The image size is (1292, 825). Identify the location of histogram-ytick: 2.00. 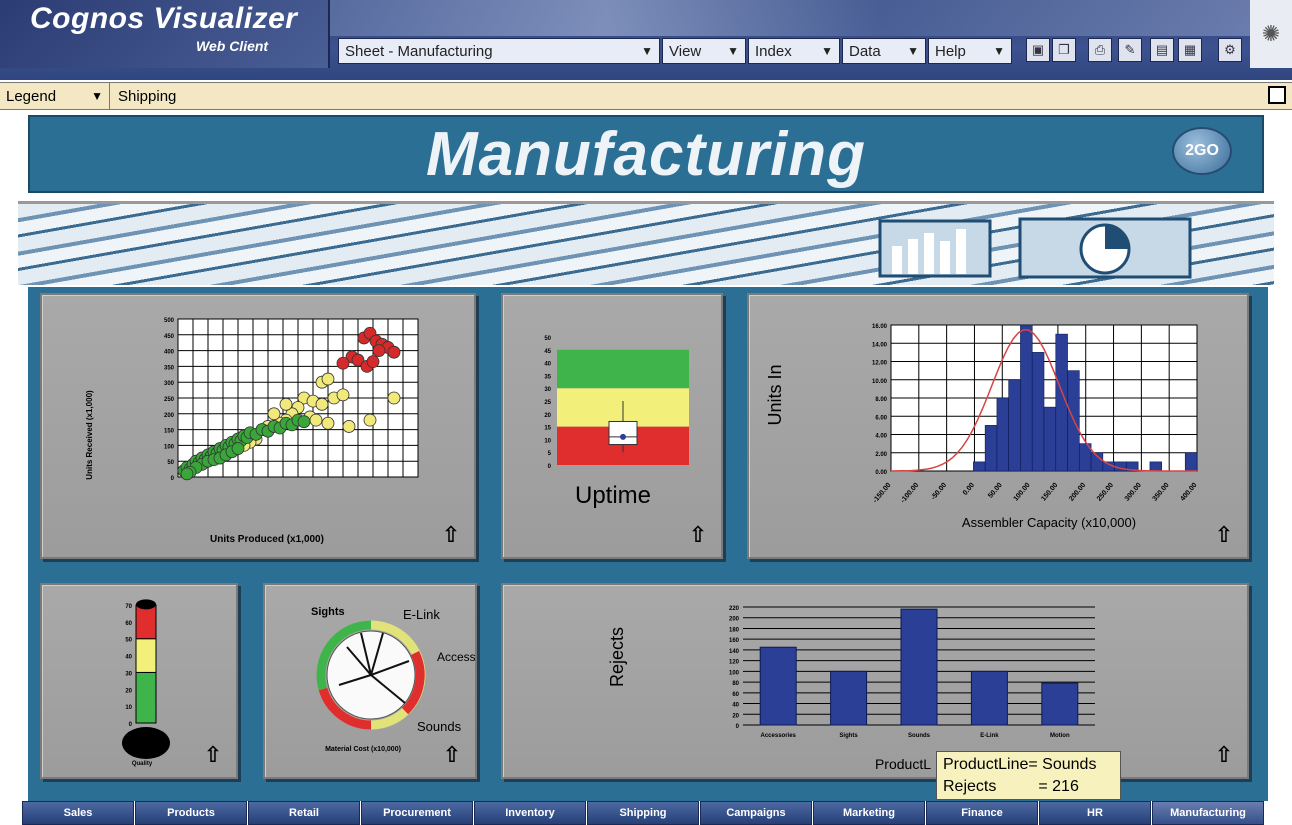
(881, 455).